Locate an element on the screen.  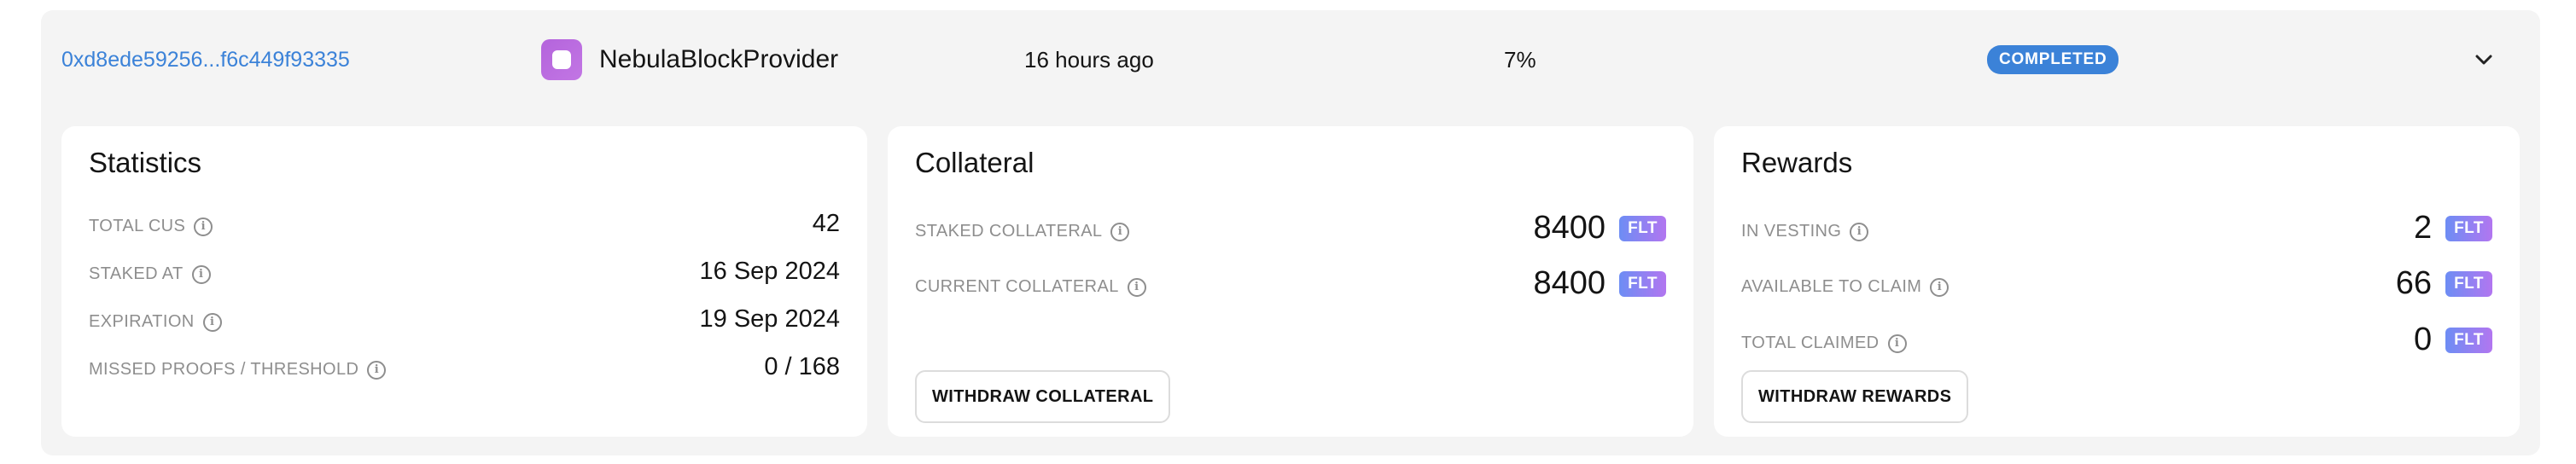
stat-label-text: MISSED PROOFS / THRESHOLD is located at coordinates (224, 369).